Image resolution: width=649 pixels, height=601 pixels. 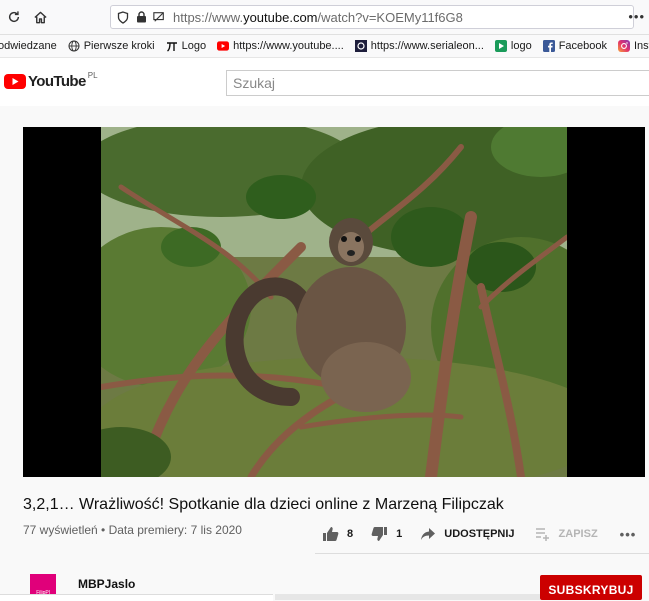 I want to click on bookmark-logo: Logo, so click(x=186, y=46).